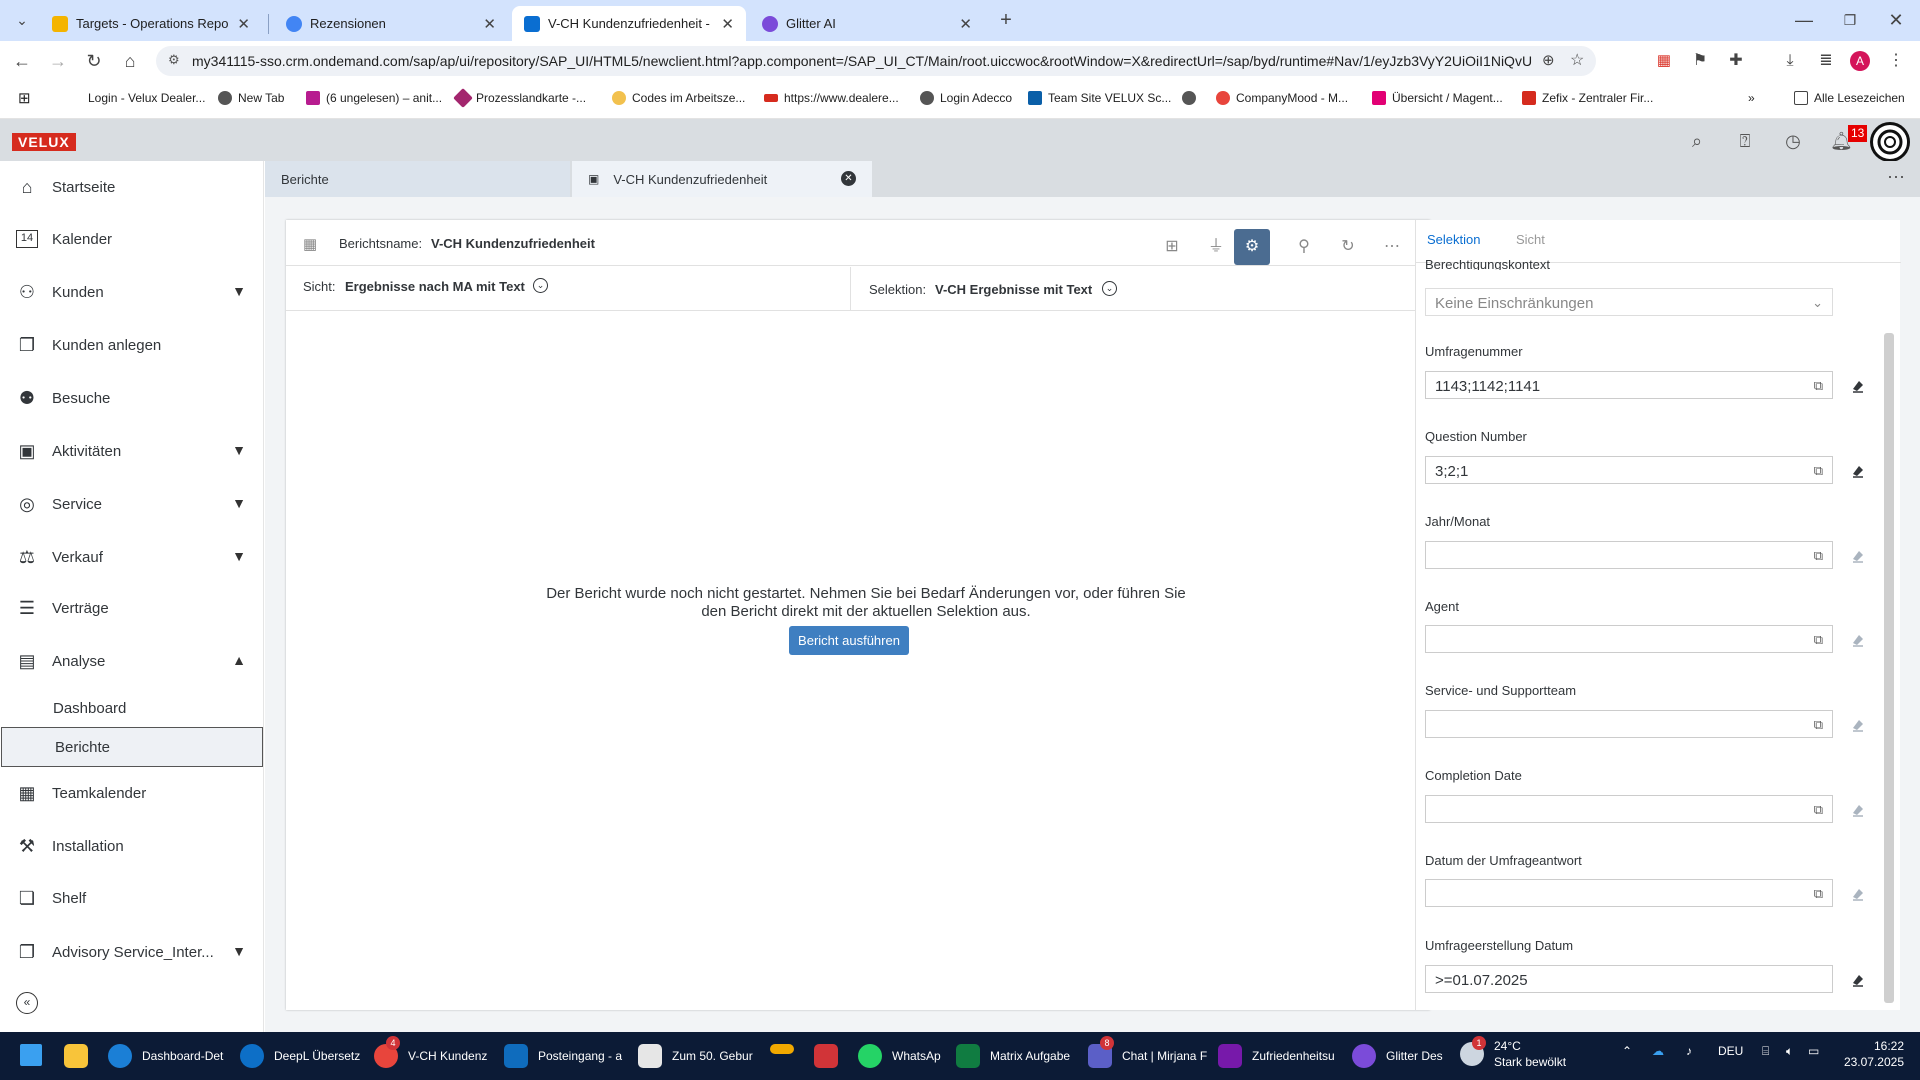  I want to click on jahr-monat-input: ⧉, so click(1629, 555).